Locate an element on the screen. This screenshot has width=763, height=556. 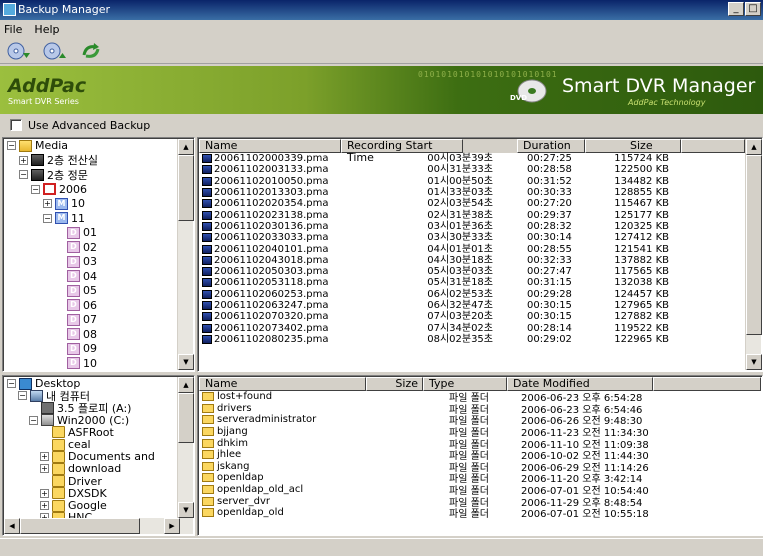
restore-icon is located at coordinates (55, 51).